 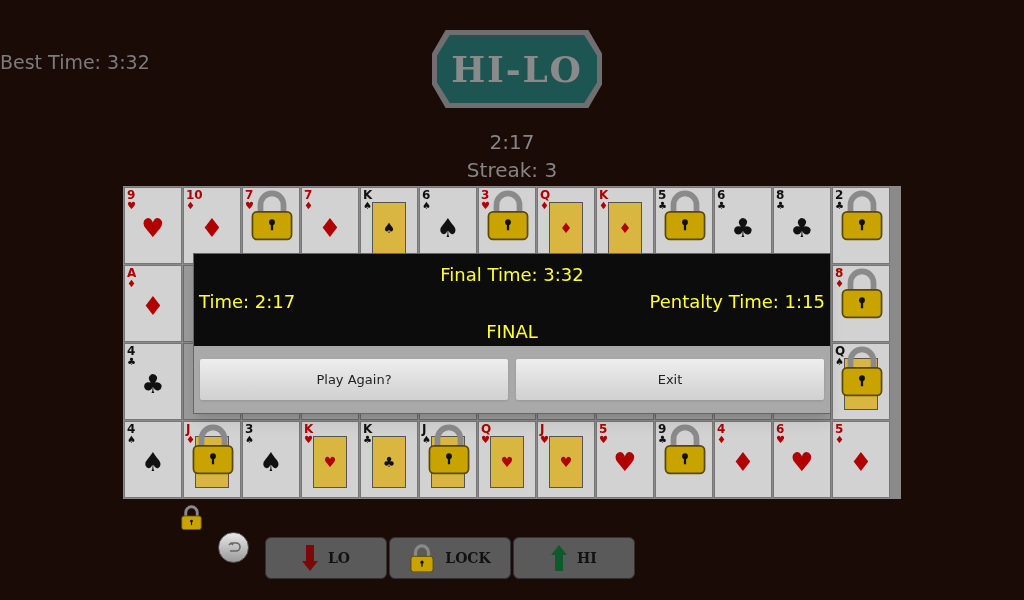 What do you see at coordinates (448, 459) in the screenshot?
I see `playing-card: J ♠` at bounding box center [448, 459].